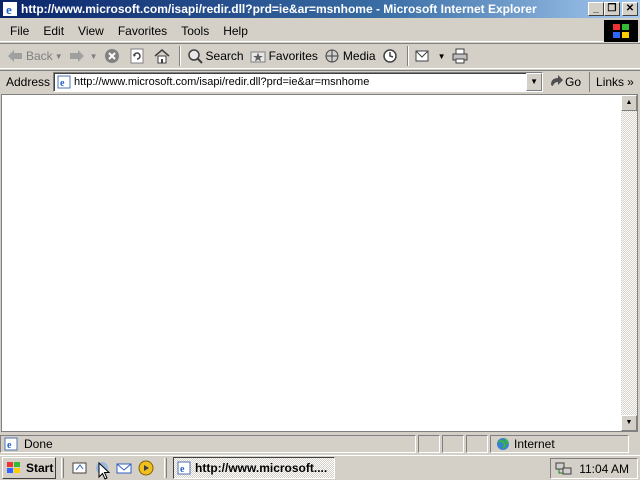  I want to click on media-icon, so click(332, 56).